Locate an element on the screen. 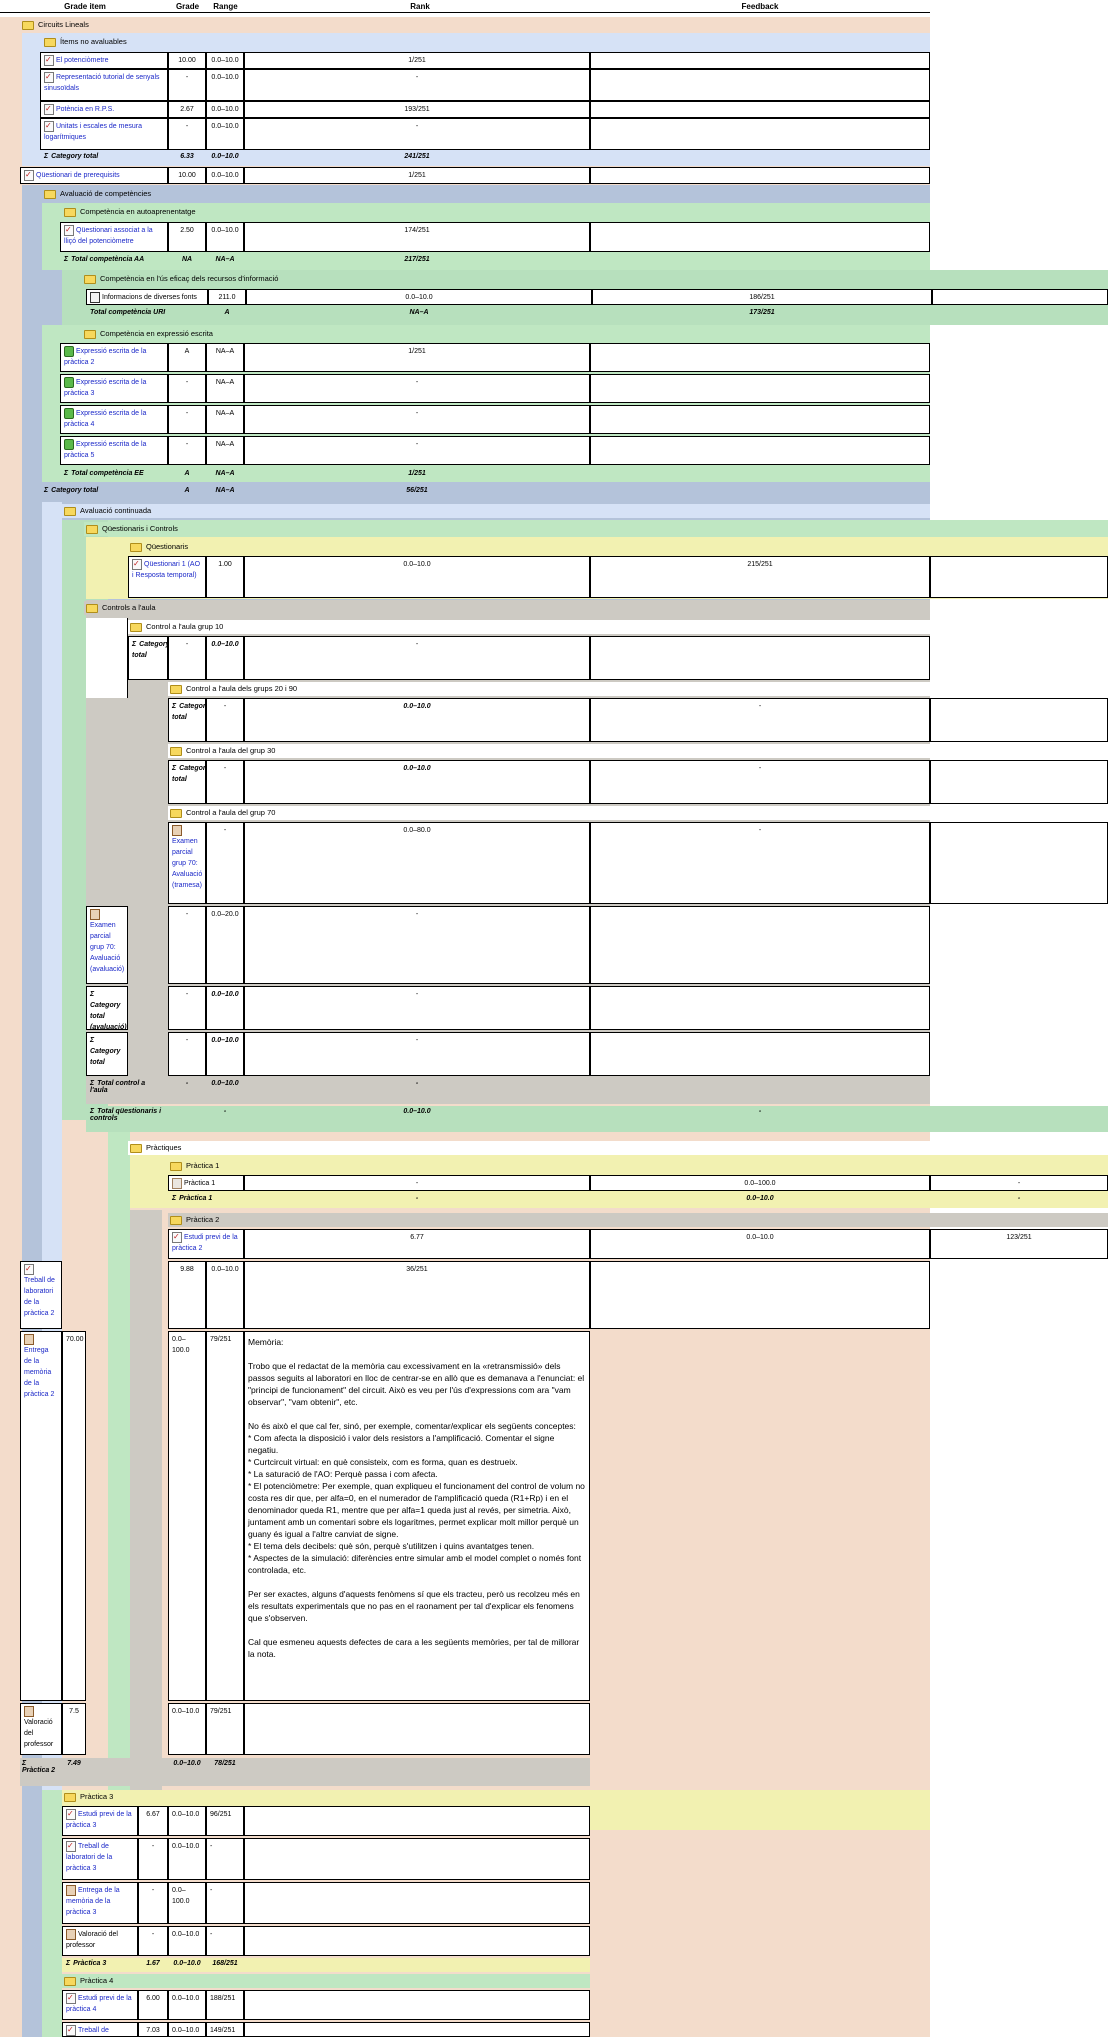  rank: 79/251 is located at coordinates (225, 1516).